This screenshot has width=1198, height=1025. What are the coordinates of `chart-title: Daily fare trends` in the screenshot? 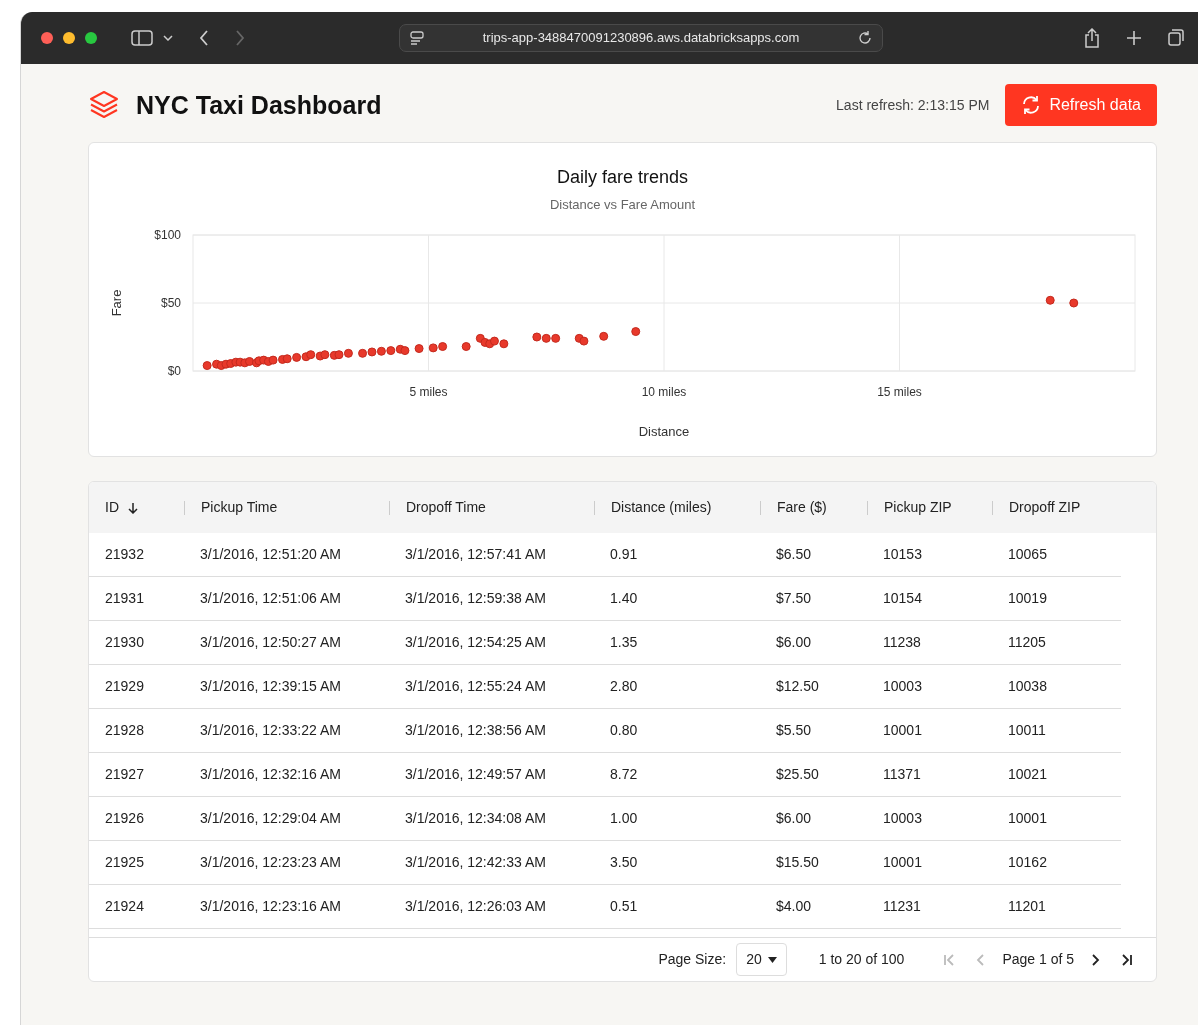 It's located at (622, 177).